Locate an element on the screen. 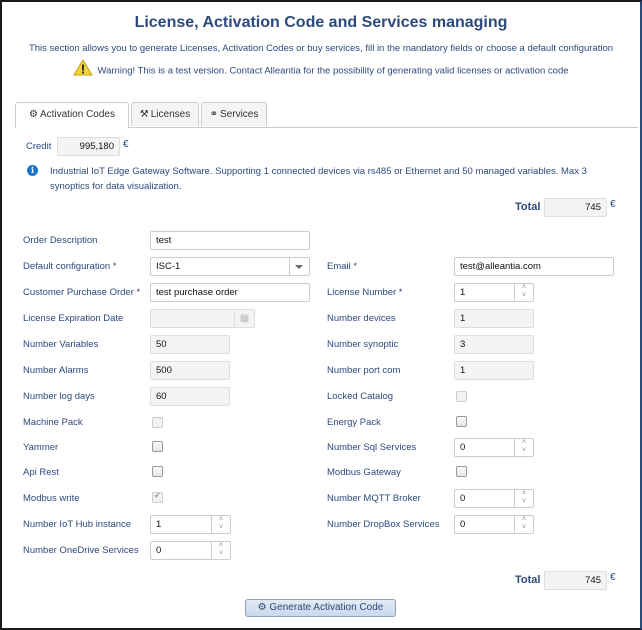  warning-icon is located at coordinates (83, 69).